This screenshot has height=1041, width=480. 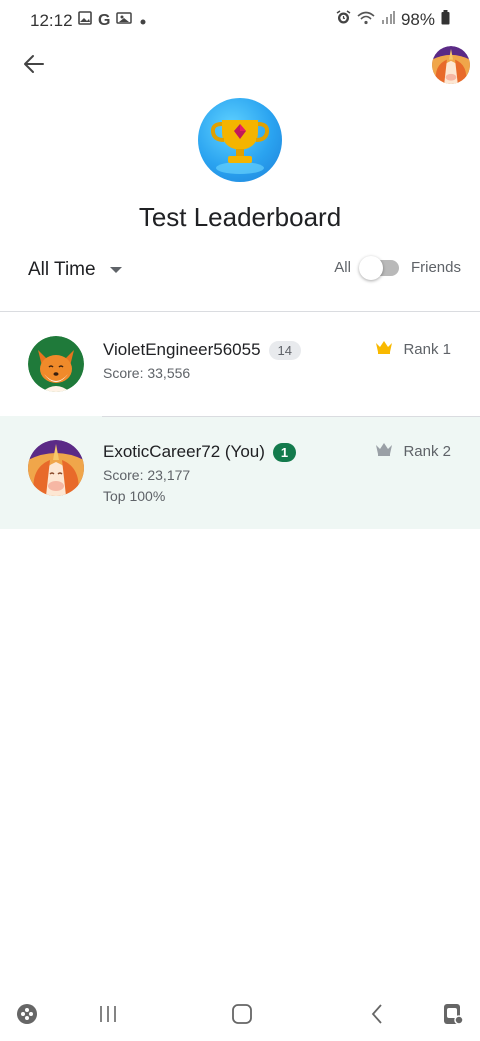 What do you see at coordinates (184, 451) in the screenshot?
I see `player-name: ExoticCareer72 (You)` at bounding box center [184, 451].